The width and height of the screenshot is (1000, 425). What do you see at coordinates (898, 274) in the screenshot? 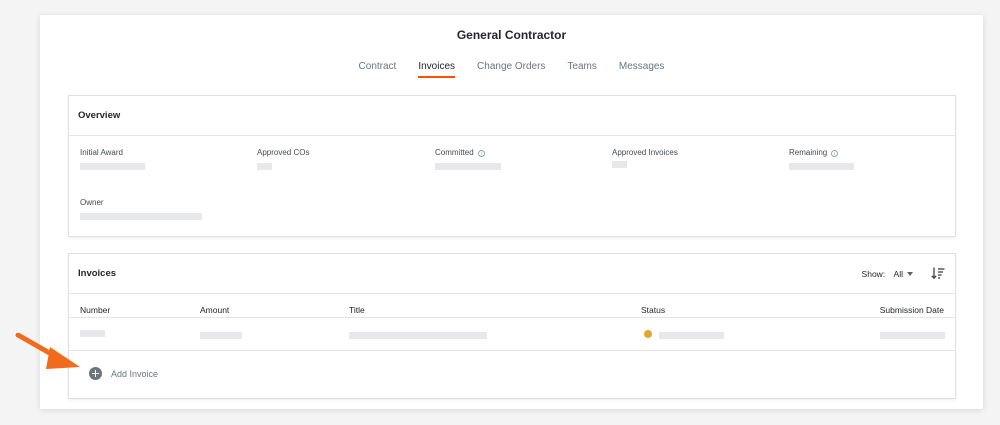
I see `show-value: All` at bounding box center [898, 274].